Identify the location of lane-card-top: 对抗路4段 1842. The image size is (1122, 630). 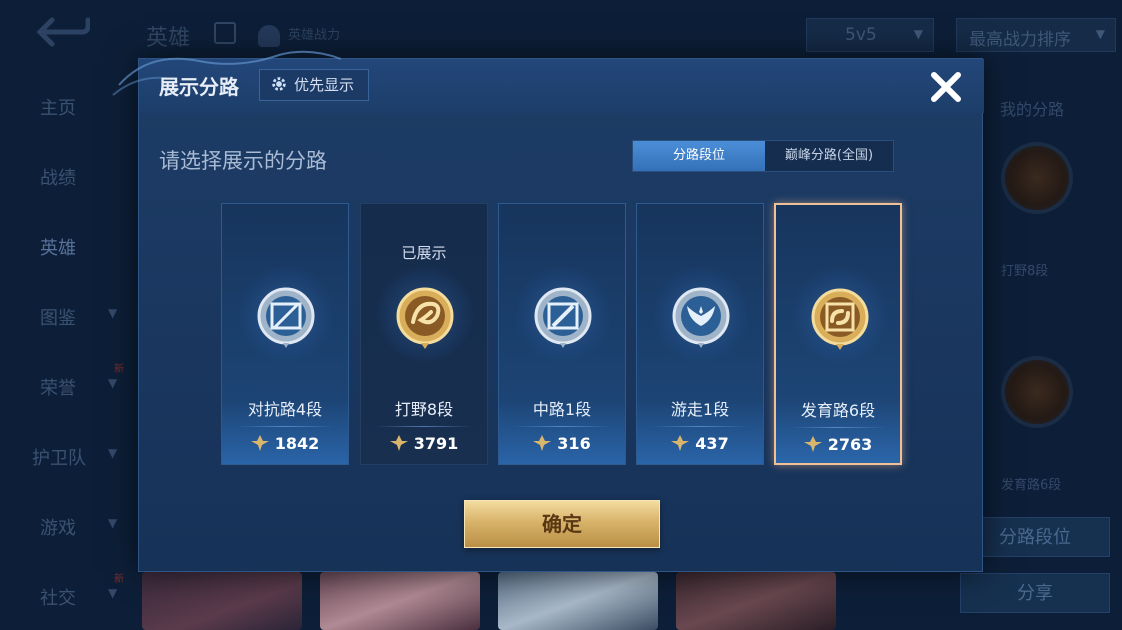
(285, 334).